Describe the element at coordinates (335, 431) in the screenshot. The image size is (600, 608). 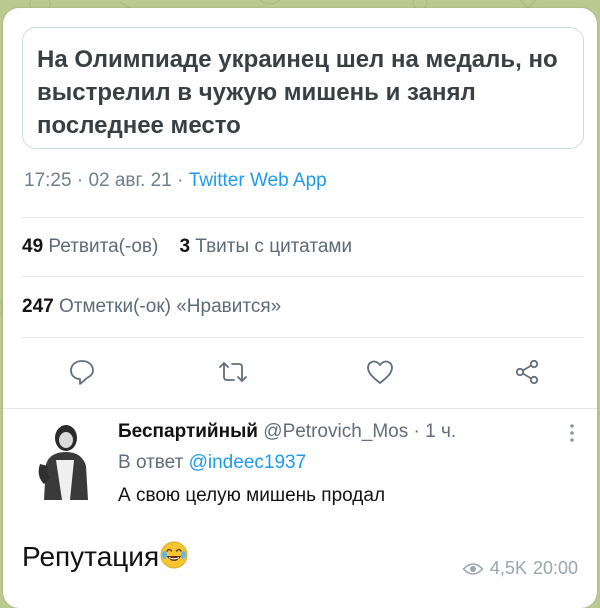
I see `reply-author-handle: @Petrovich_Mos` at that location.